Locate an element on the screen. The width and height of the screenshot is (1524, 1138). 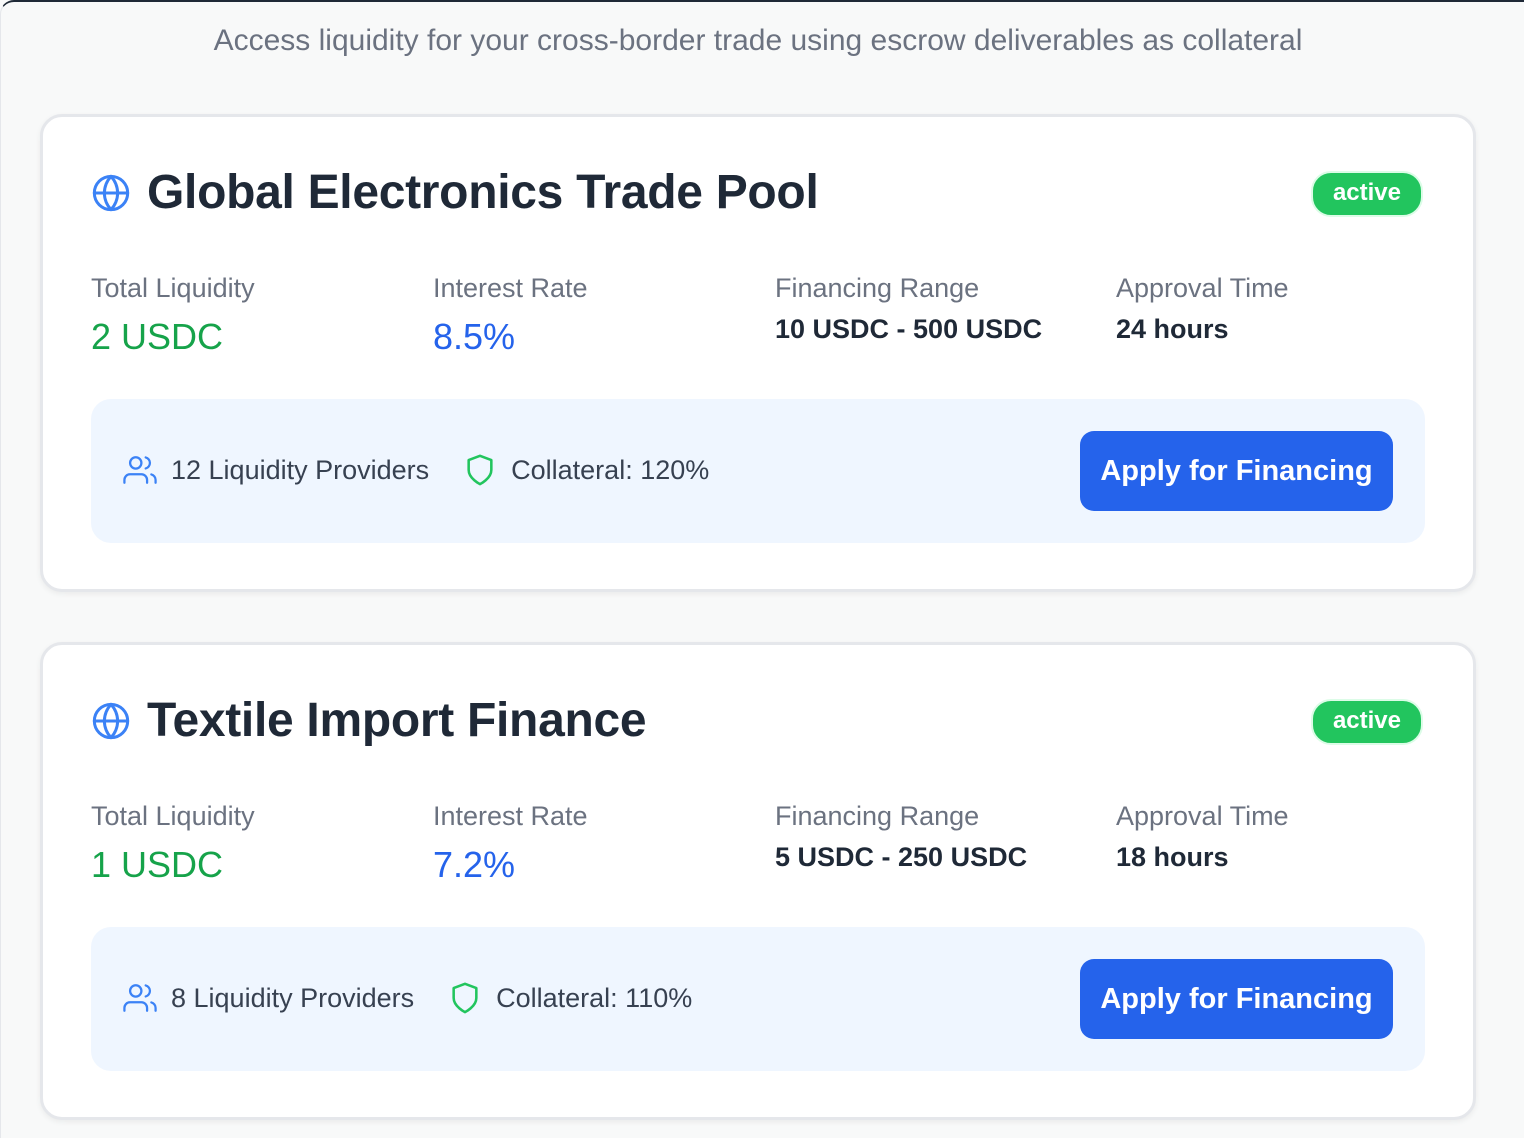
pool-title: Global Electronics Trade Pool is located at coordinates (483, 192).